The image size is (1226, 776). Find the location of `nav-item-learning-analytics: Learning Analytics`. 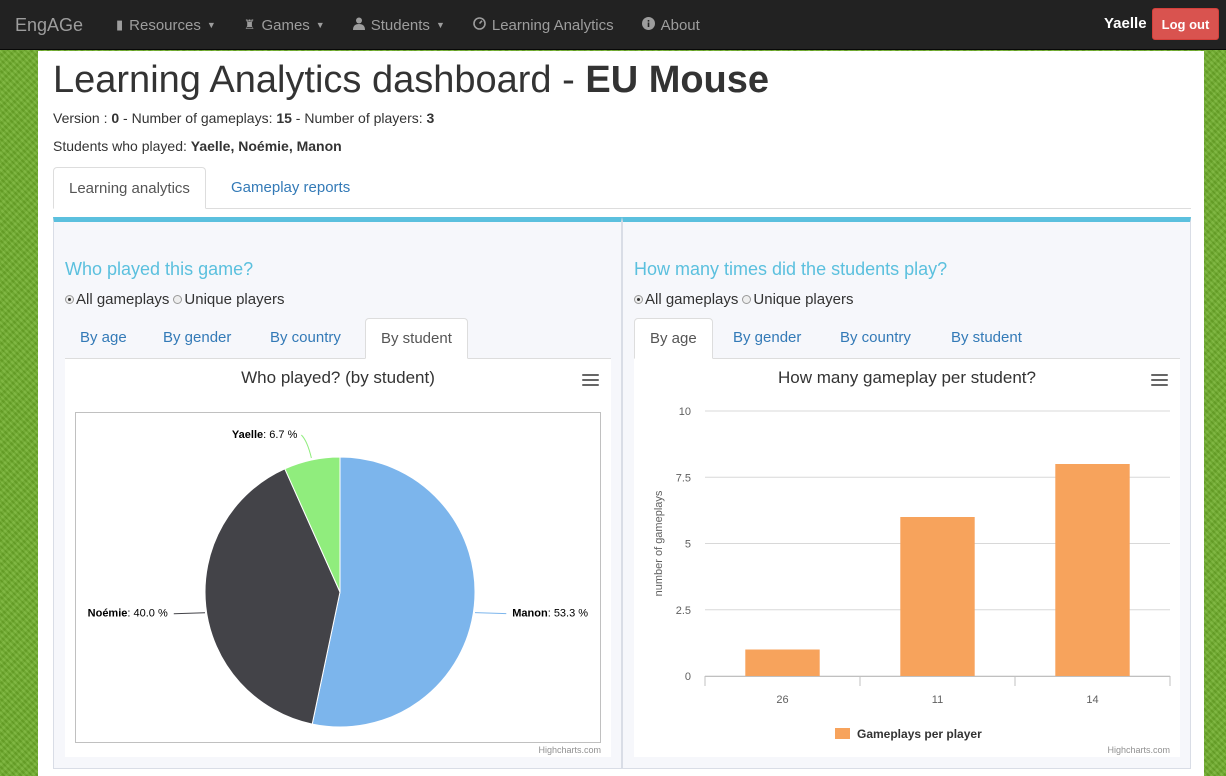

nav-item-learning-analytics: Learning Analytics is located at coordinates (543, 25).